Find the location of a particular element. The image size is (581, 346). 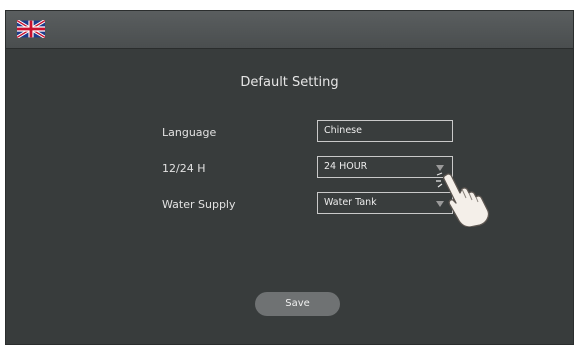

language-value: Chinese is located at coordinates (343, 130).